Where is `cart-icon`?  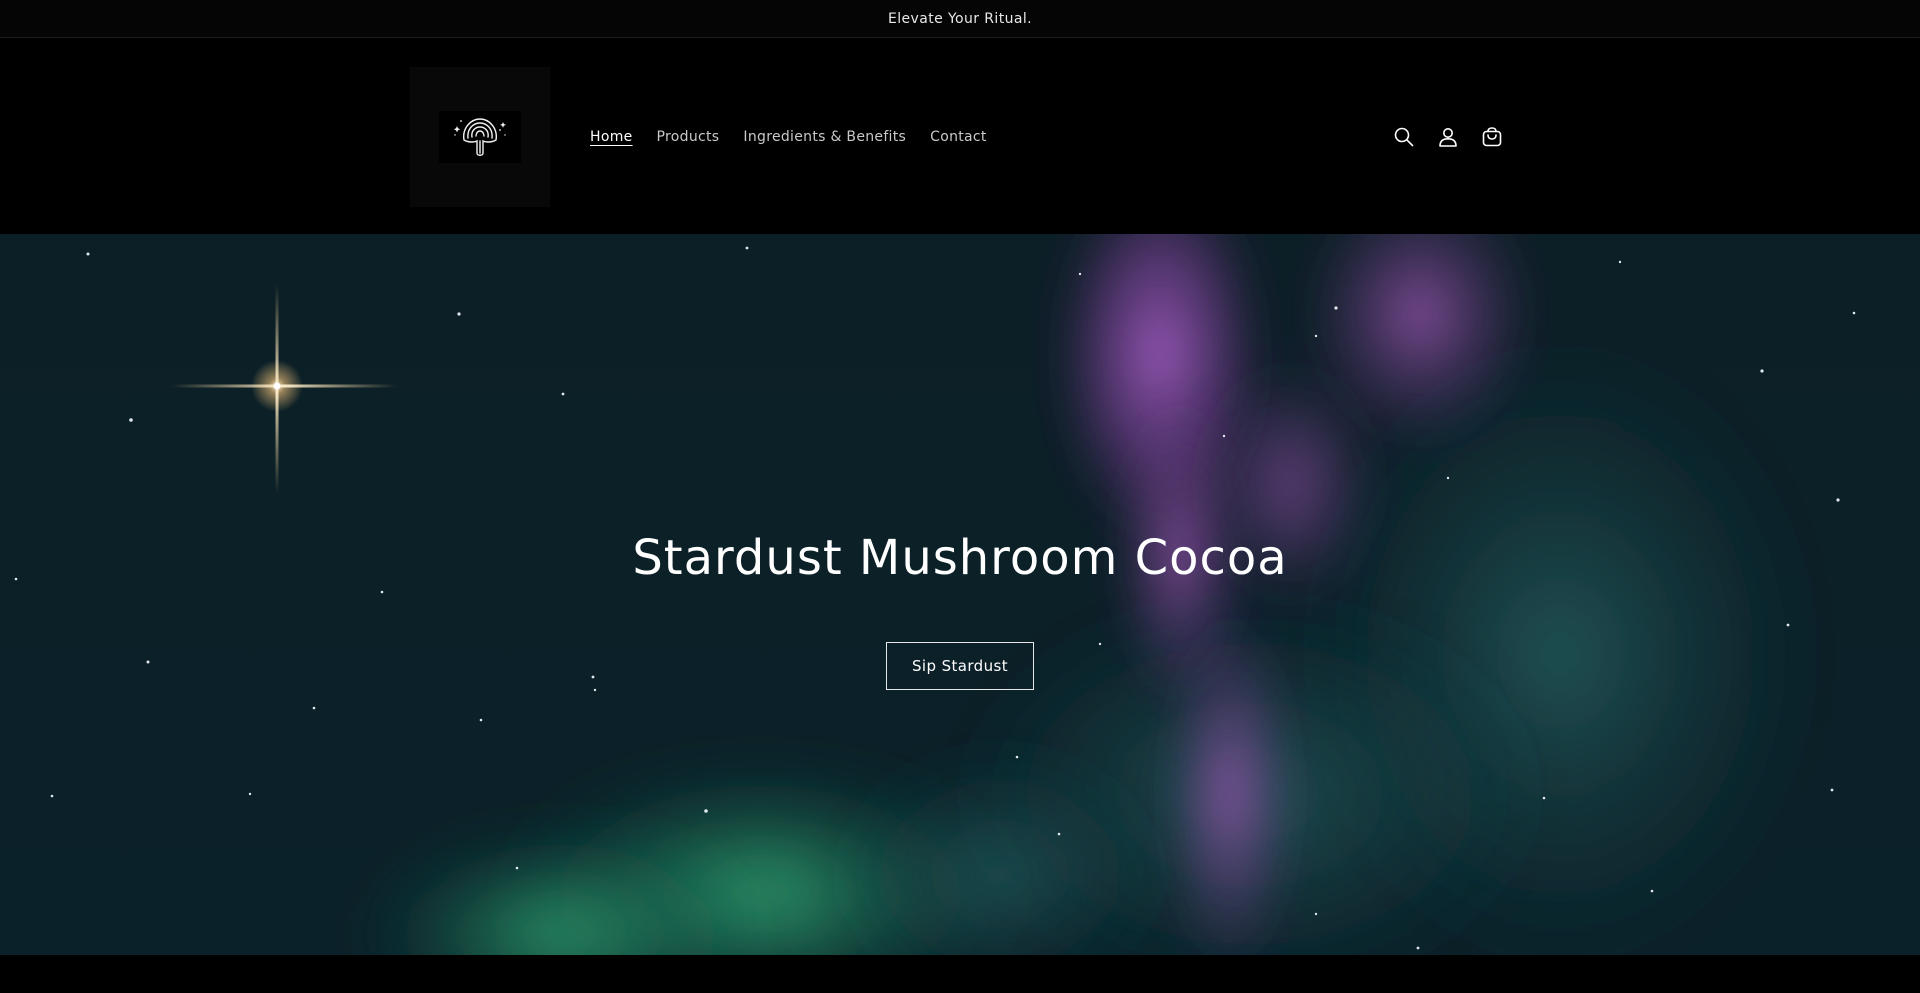
cart-icon is located at coordinates (1492, 136).